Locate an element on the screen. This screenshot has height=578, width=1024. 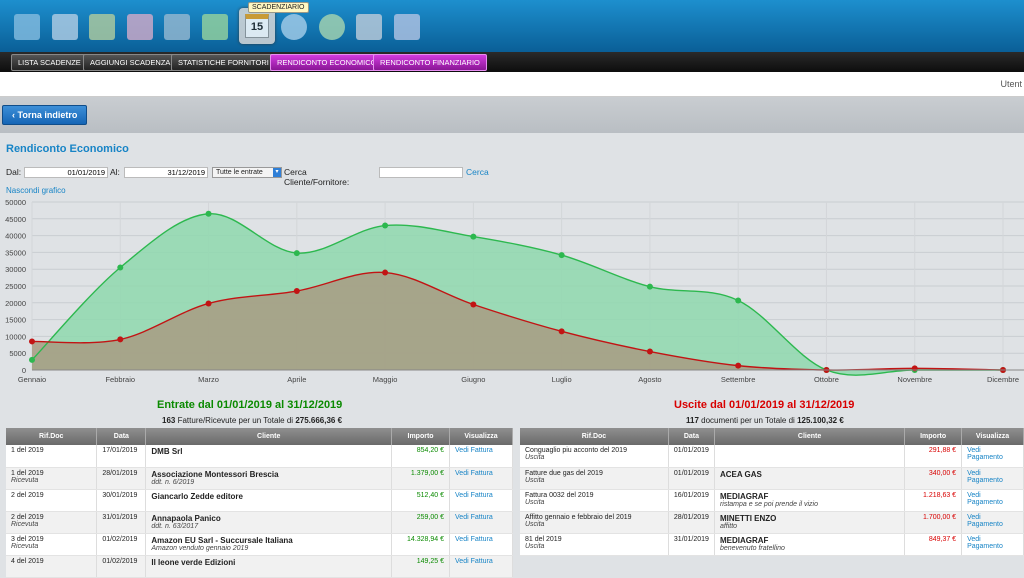
entrate-title: Entrate dal 01/01/2019 al 31/12/2019 is located at coordinates (250, 405).